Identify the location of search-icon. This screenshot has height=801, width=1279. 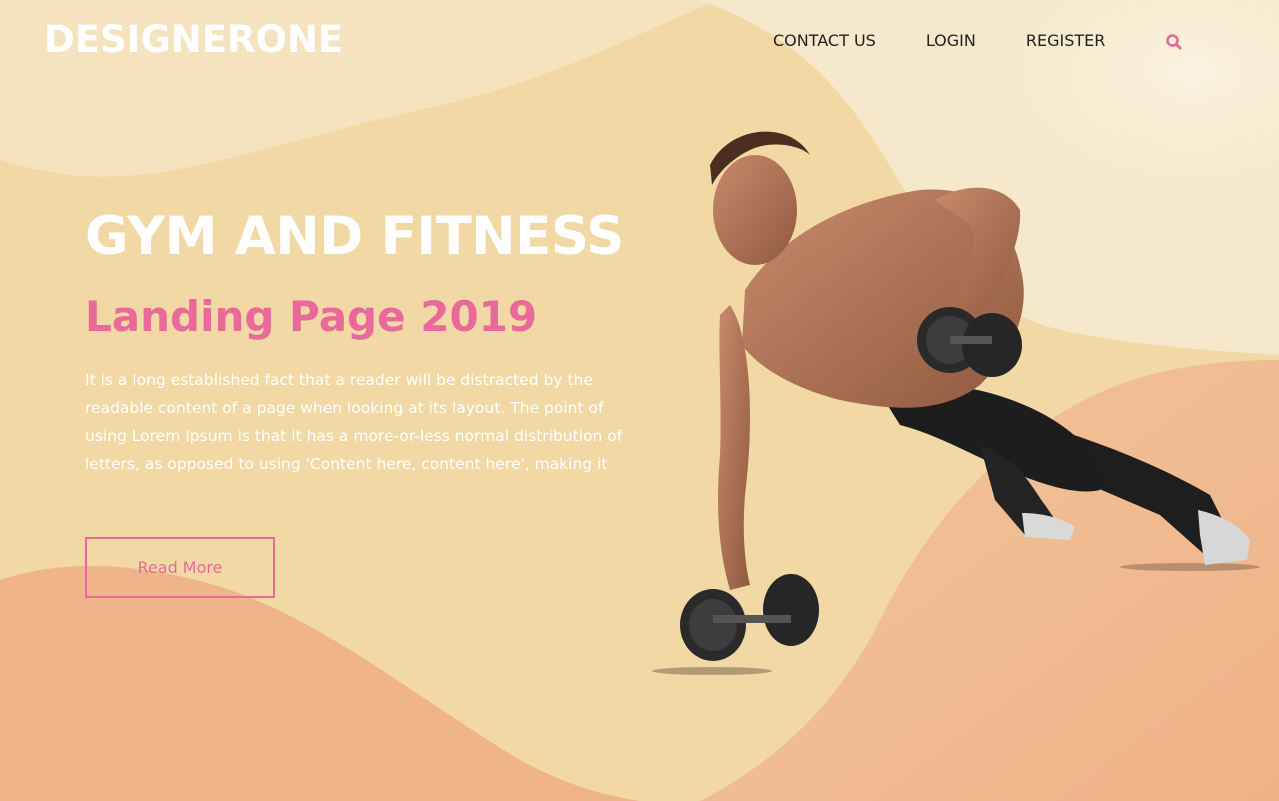
(1174, 42).